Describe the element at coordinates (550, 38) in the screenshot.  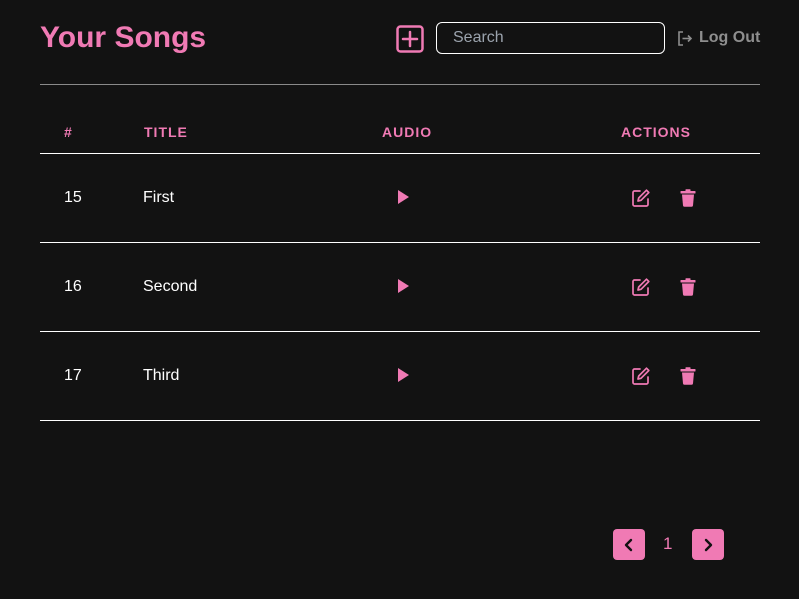
I see `search-input` at that location.